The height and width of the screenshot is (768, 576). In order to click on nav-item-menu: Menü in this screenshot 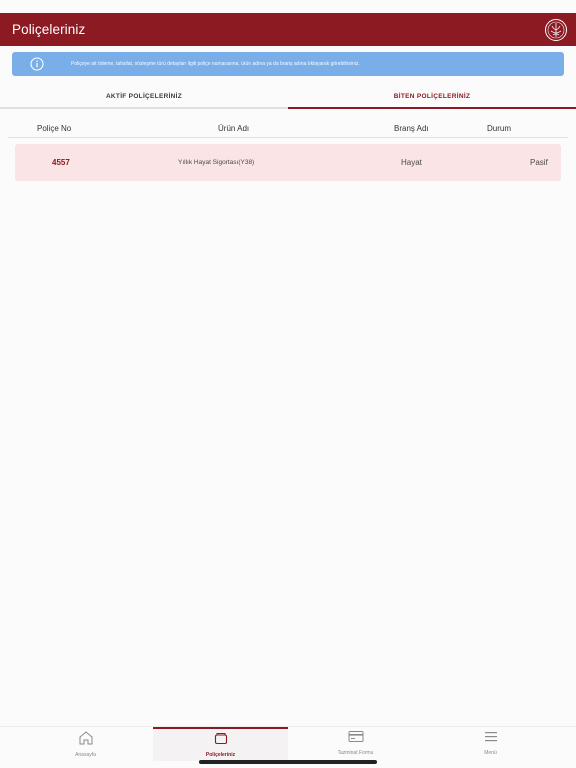, I will do `click(490, 744)`.